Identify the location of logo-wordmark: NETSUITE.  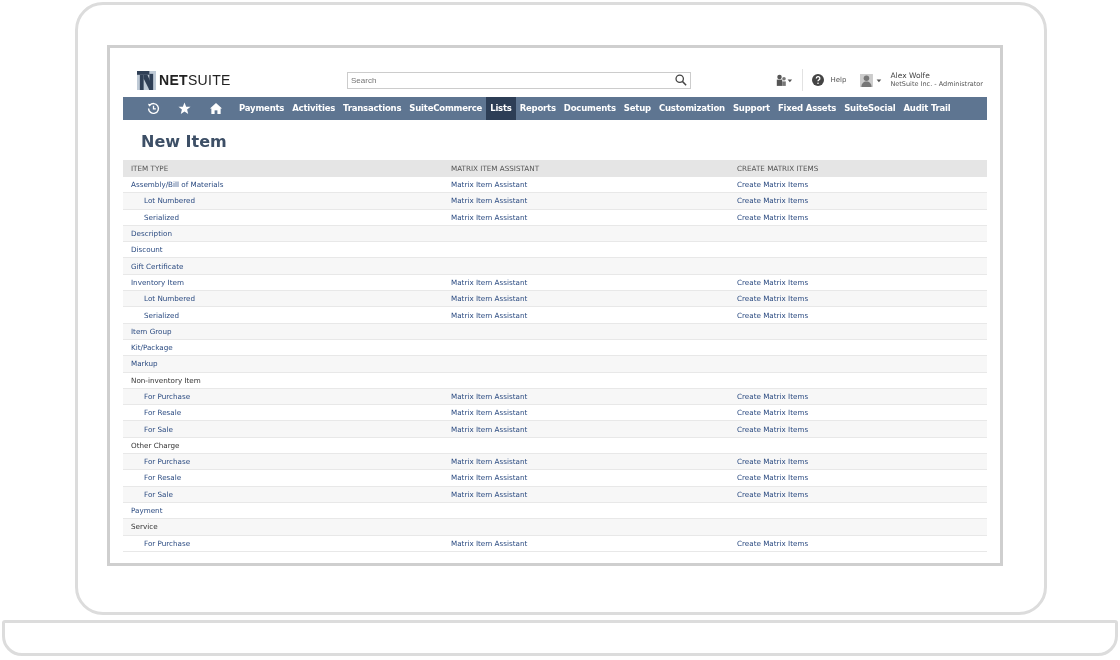
(195, 80).